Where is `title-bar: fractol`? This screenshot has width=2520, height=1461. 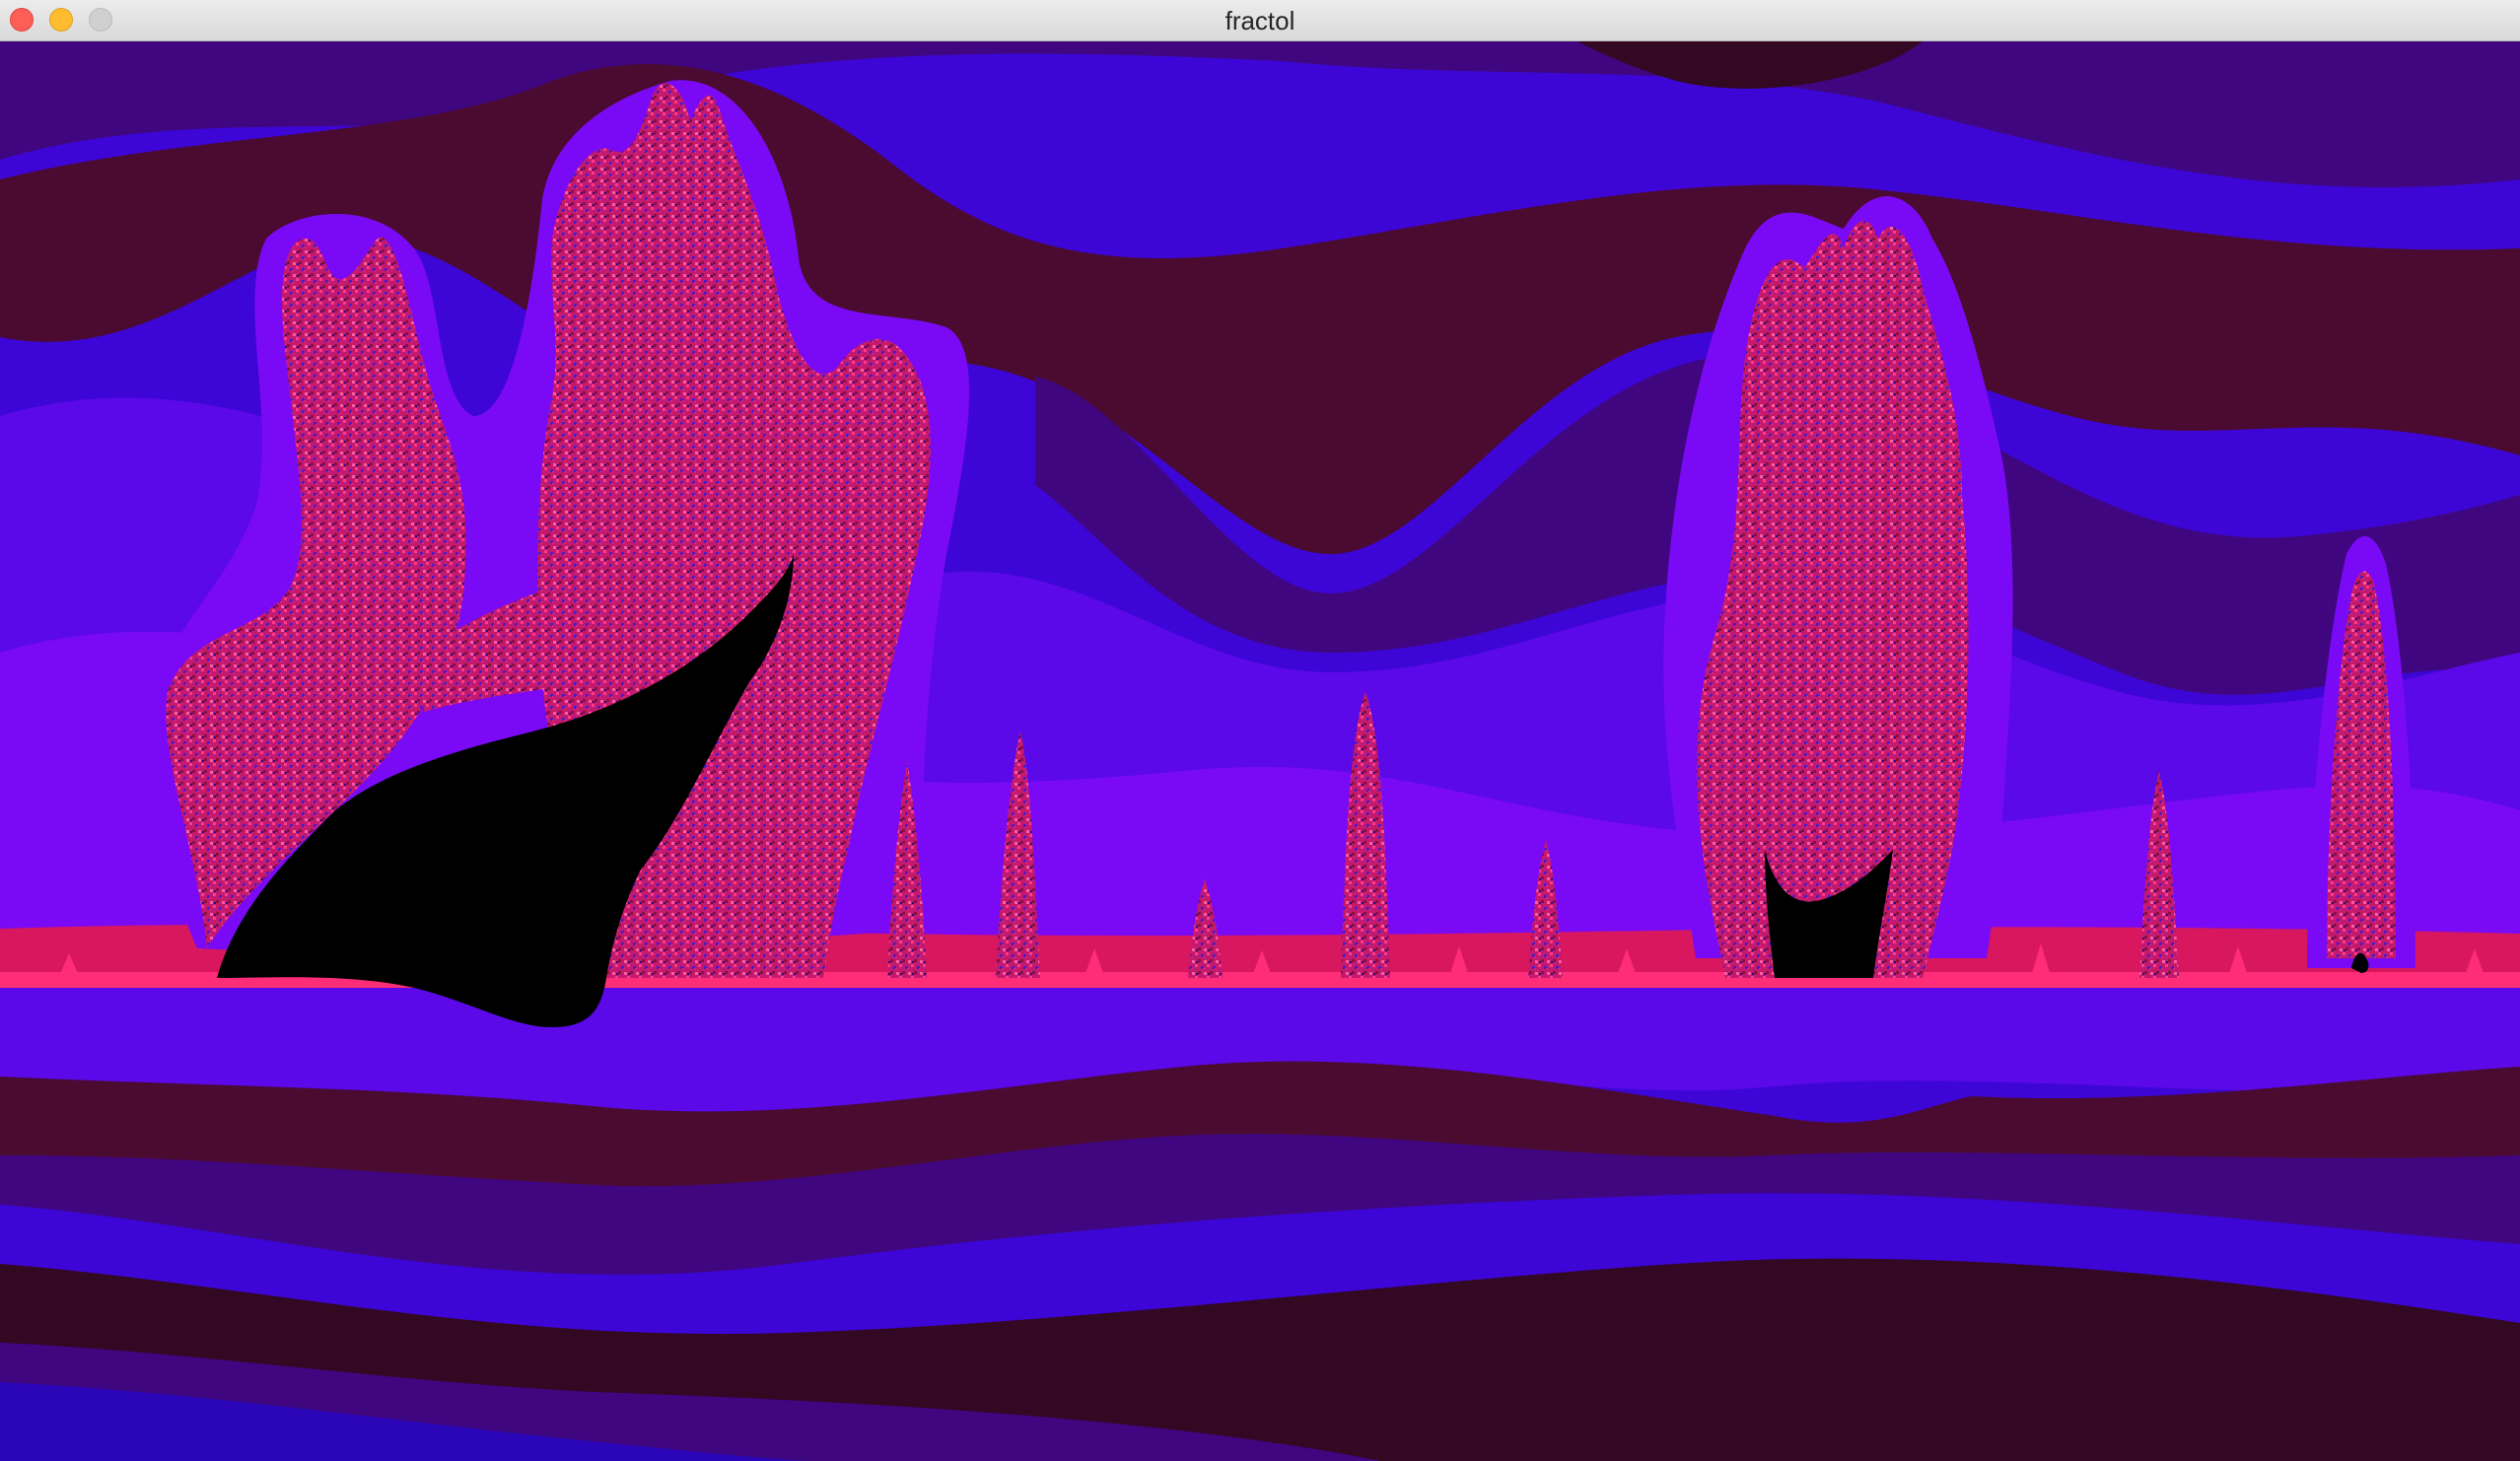 title-bar: fractol is located at coordinates (1260, 21).